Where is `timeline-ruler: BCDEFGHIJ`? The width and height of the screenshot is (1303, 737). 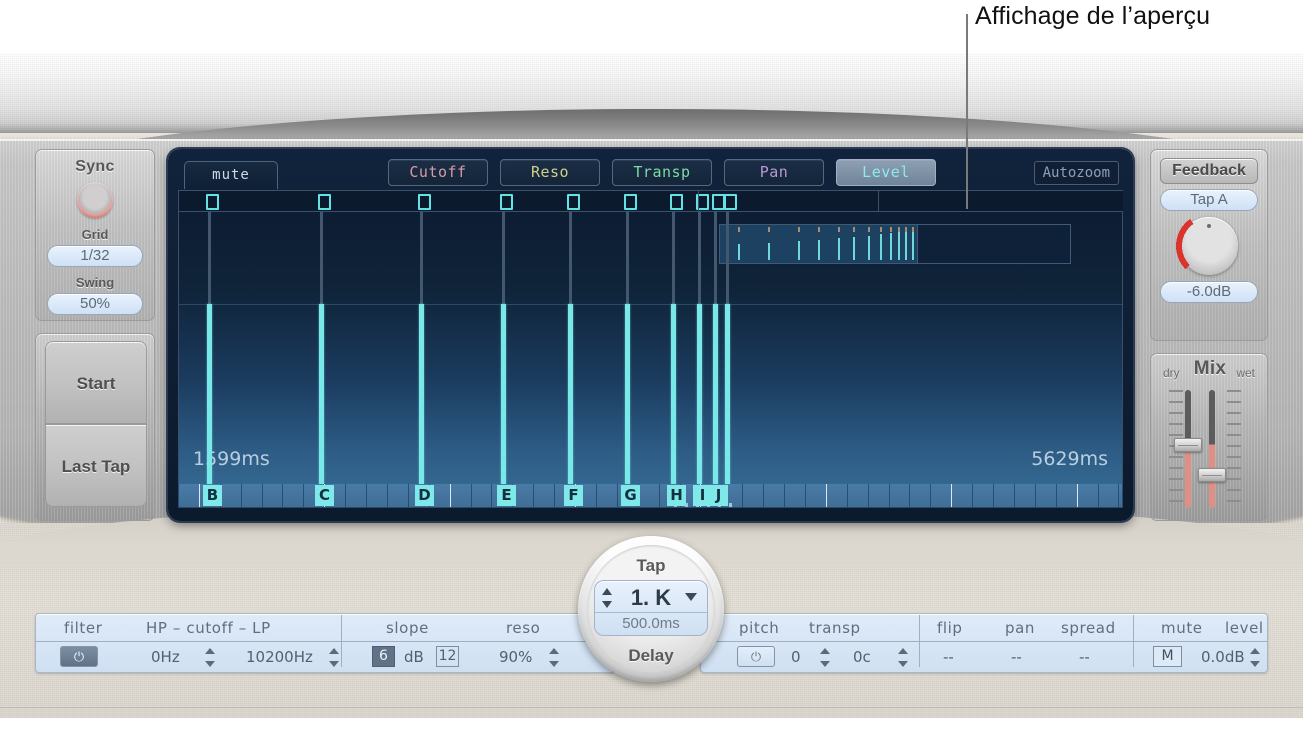 timeline-ruler: BCDEFGHIJ is located at coordinates (650, 496).